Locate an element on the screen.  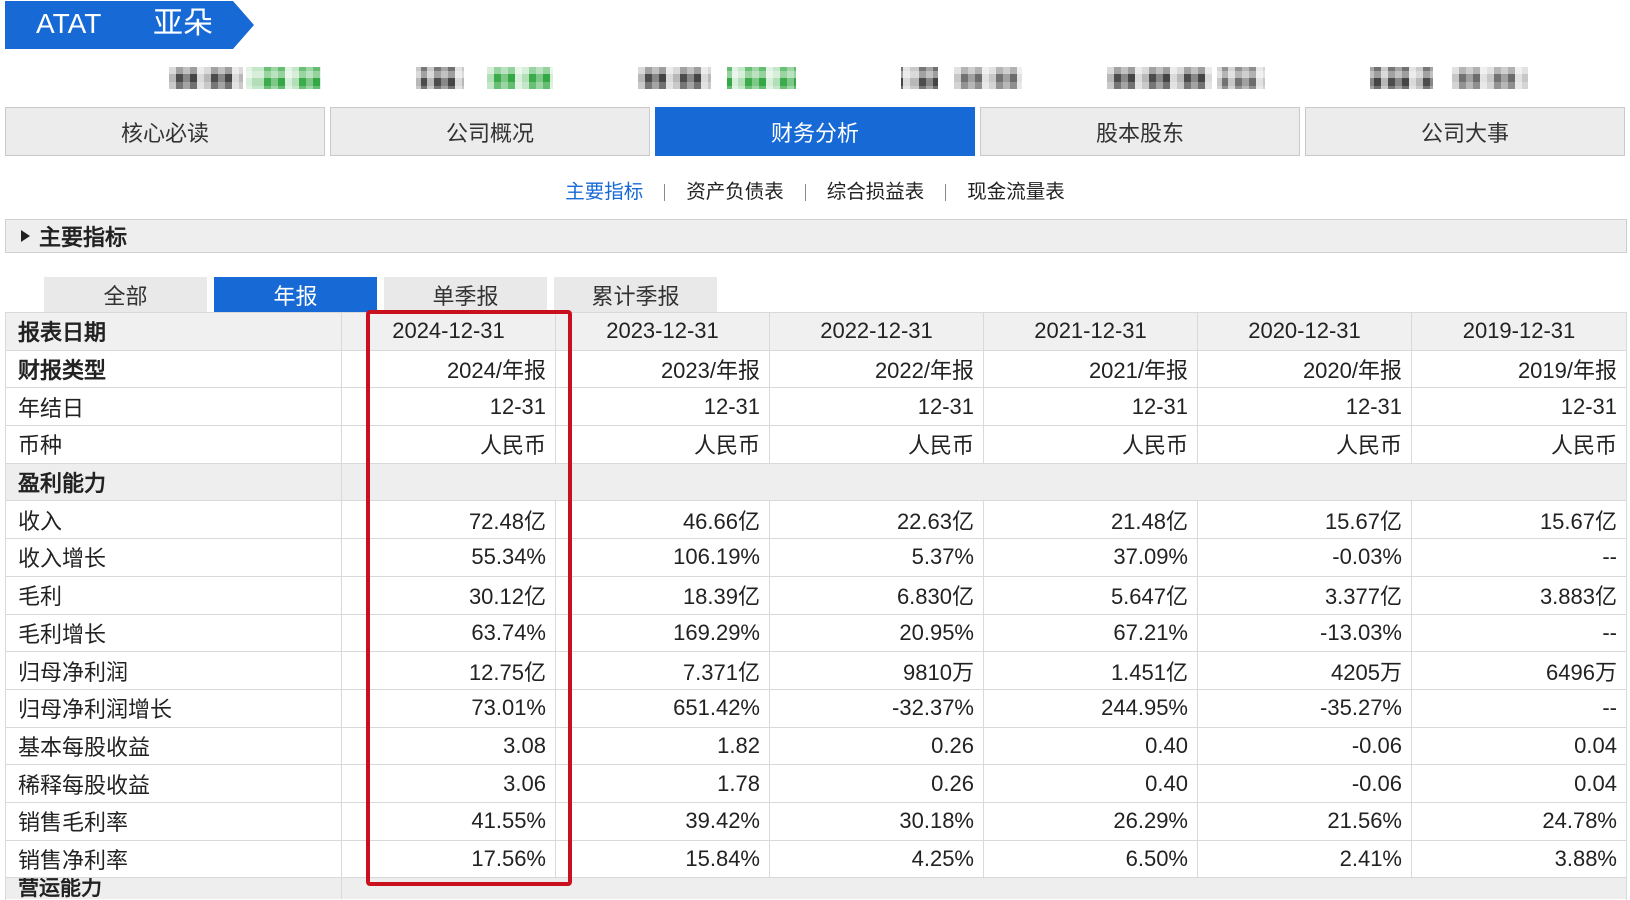
value-cell: 0.26 is located at coordinates (877, 746).